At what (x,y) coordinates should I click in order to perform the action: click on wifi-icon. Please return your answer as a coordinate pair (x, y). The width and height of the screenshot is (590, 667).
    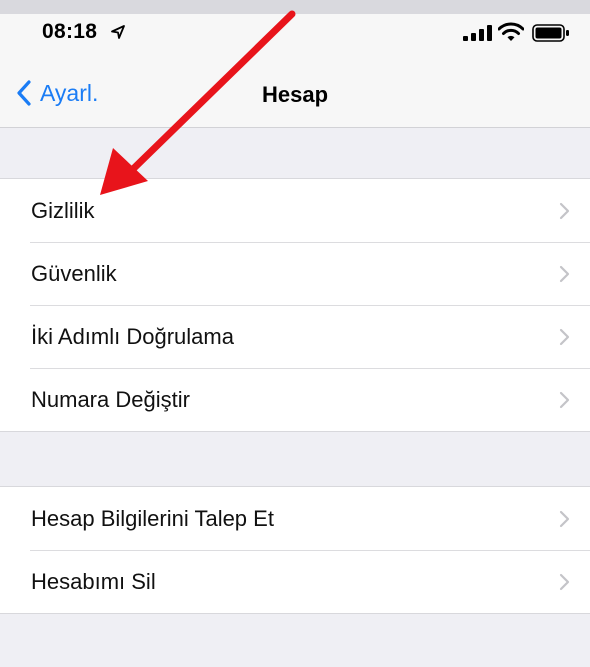
    Looking at the image, I should click on (511, 31).